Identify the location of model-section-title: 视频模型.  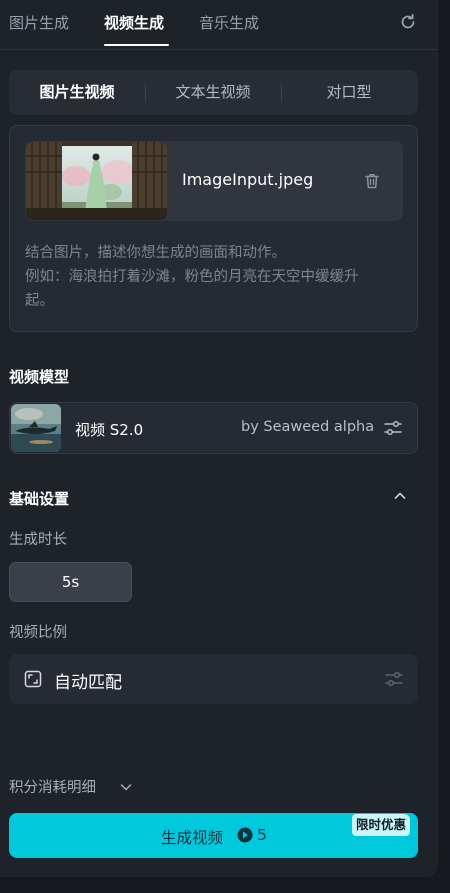
(39, 377).